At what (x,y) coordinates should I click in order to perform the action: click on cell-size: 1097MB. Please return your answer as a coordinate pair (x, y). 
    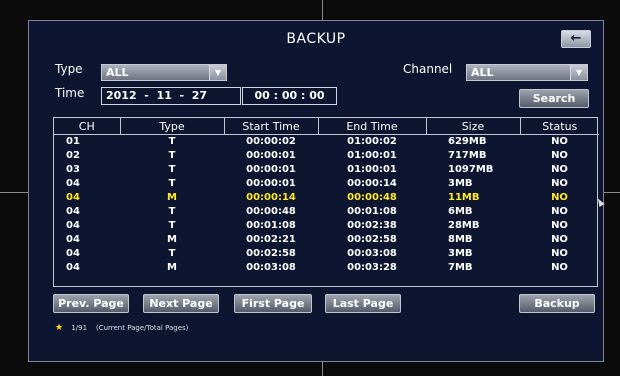
    Looking at the image, I should click on (471, 169).